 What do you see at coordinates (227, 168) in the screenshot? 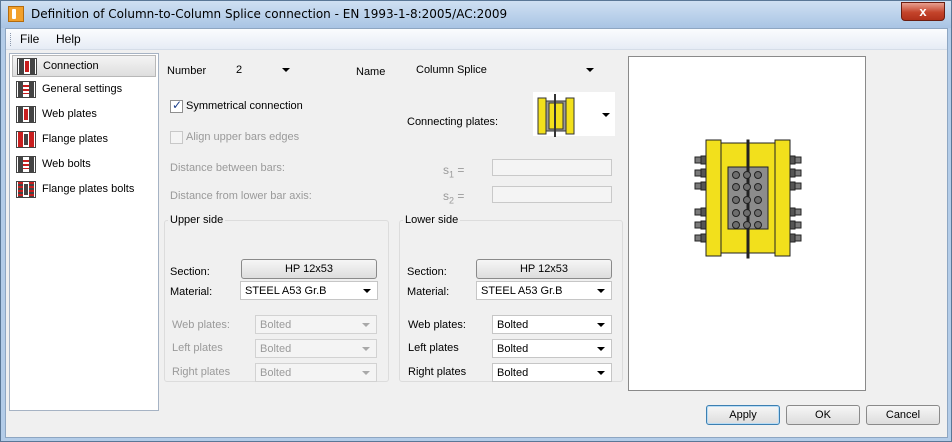
I see `distance-between-label: Distance between bars:` at bounding box center [227, 168].